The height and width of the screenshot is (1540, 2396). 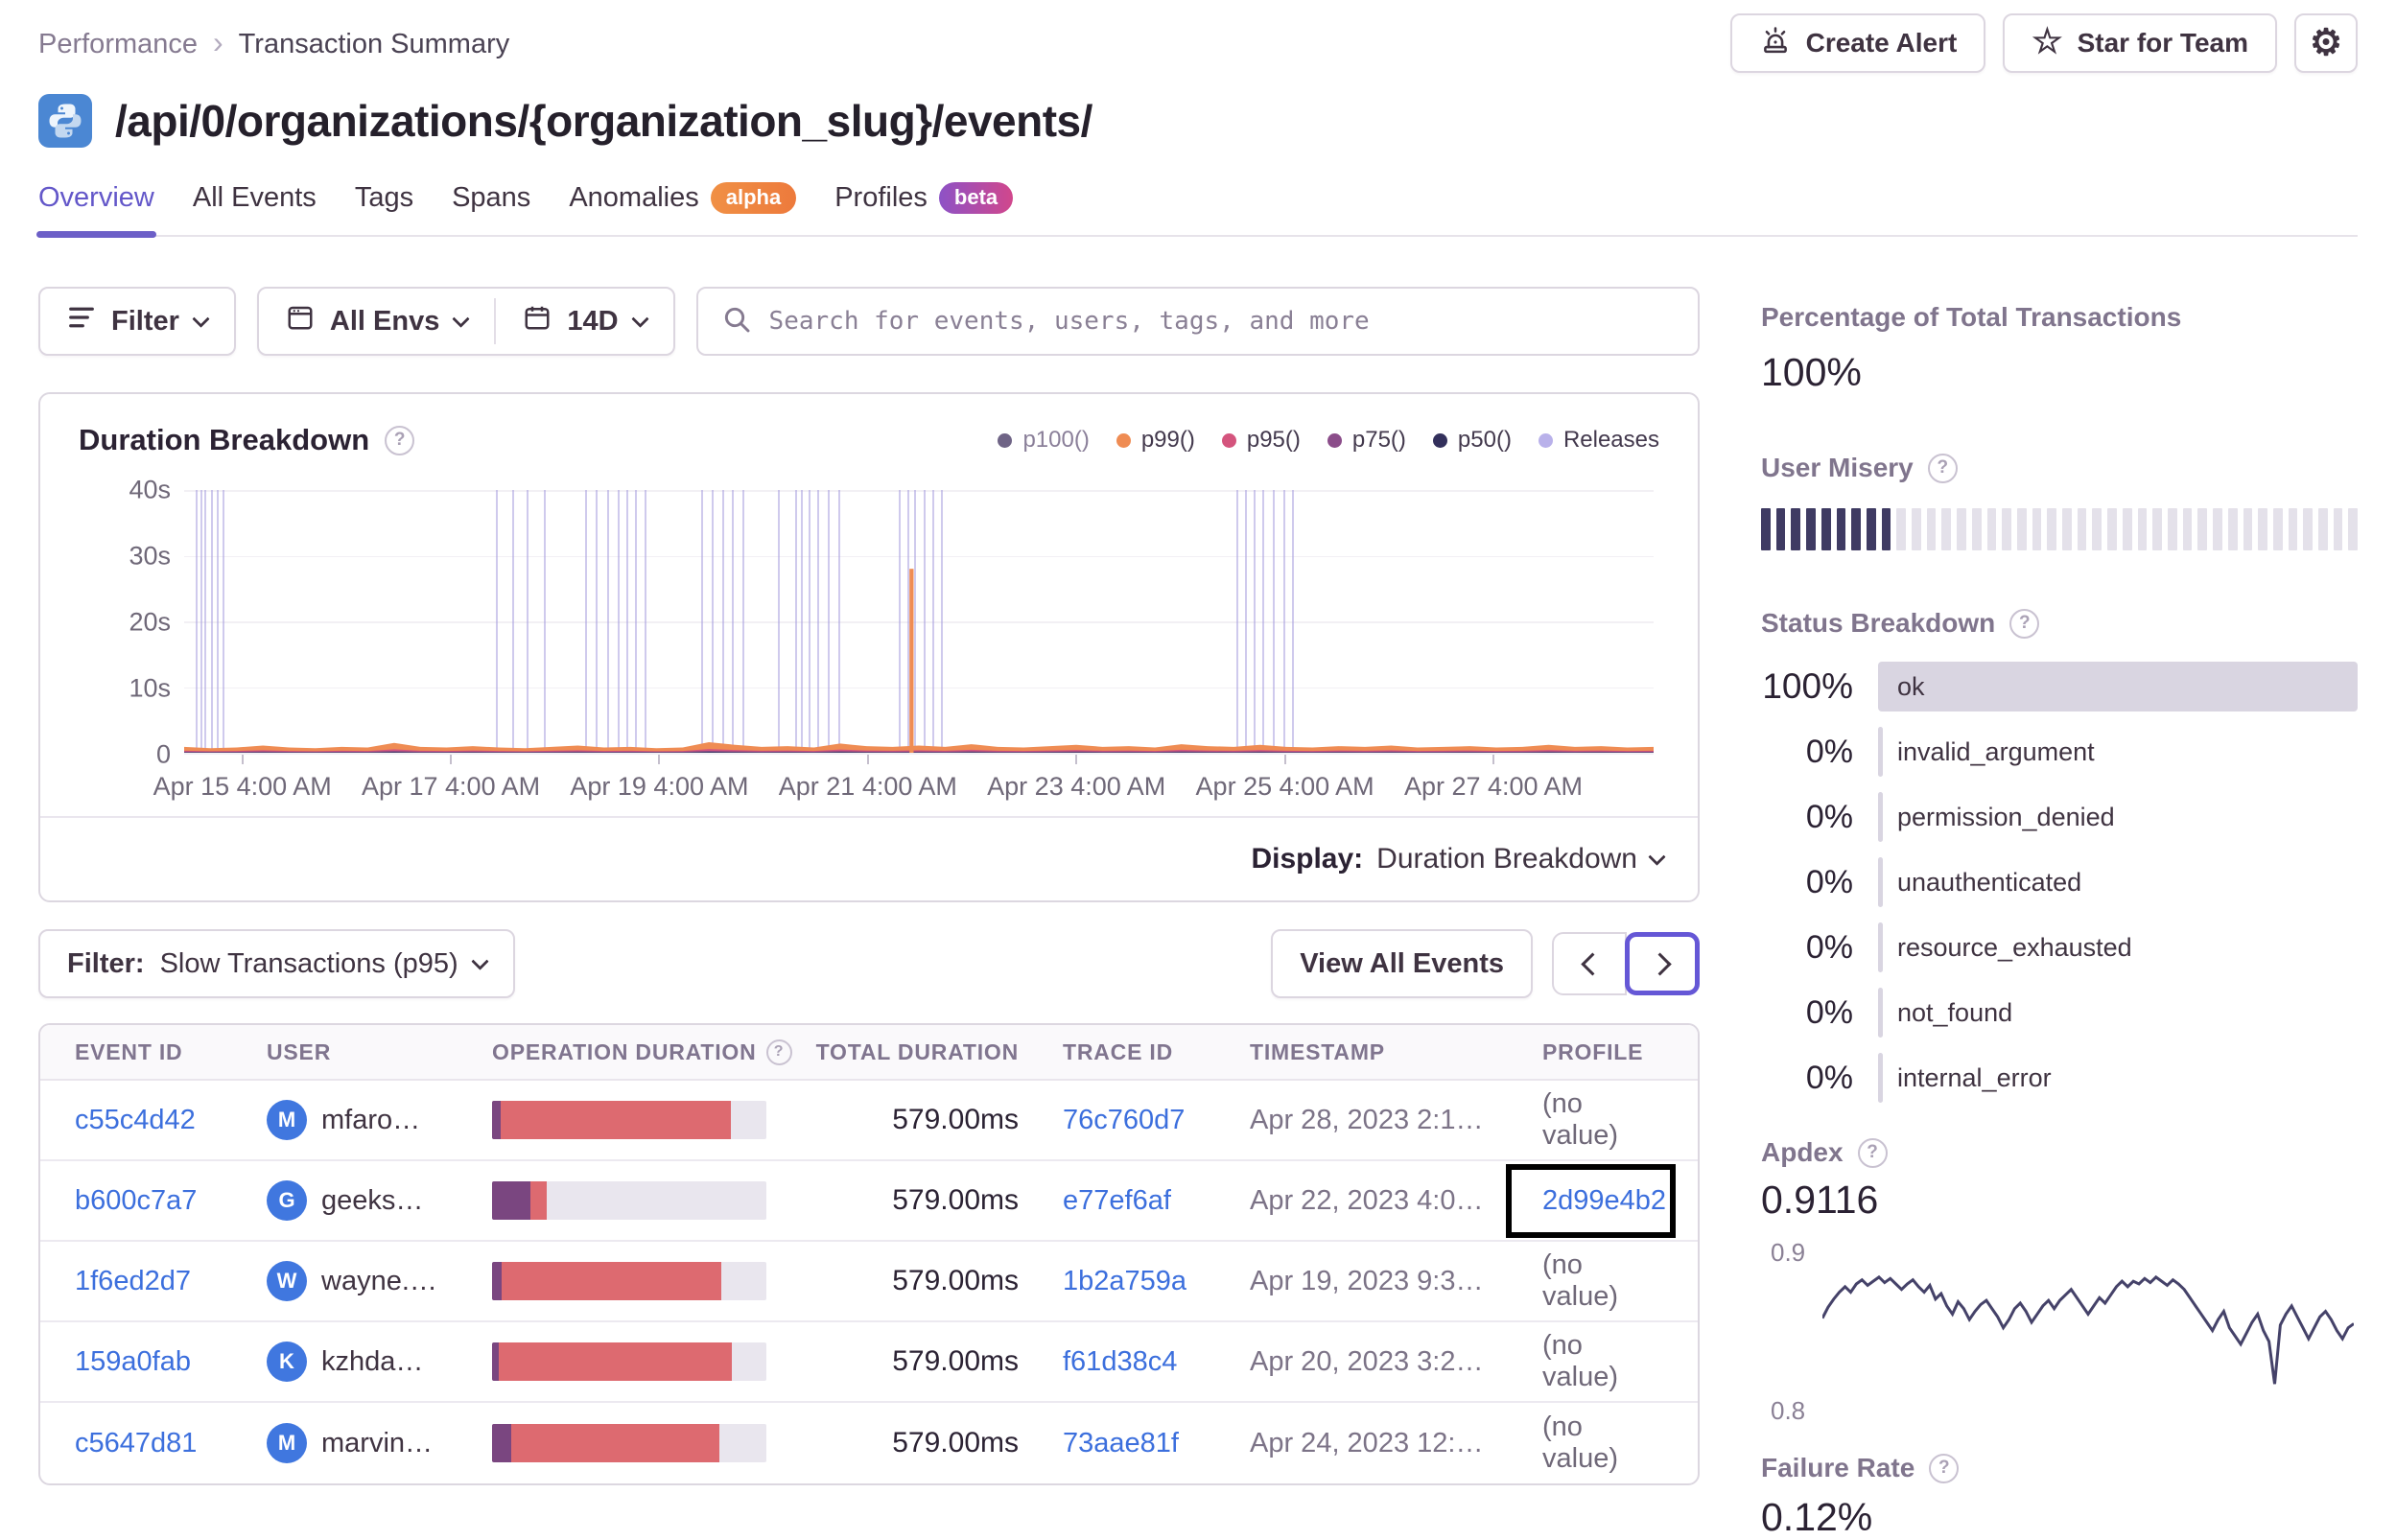 What do you see at coordinates (171, 1362) in the screenshot?
I see `event-id-link: 159a0fab` at bounding box center [171, 1362].